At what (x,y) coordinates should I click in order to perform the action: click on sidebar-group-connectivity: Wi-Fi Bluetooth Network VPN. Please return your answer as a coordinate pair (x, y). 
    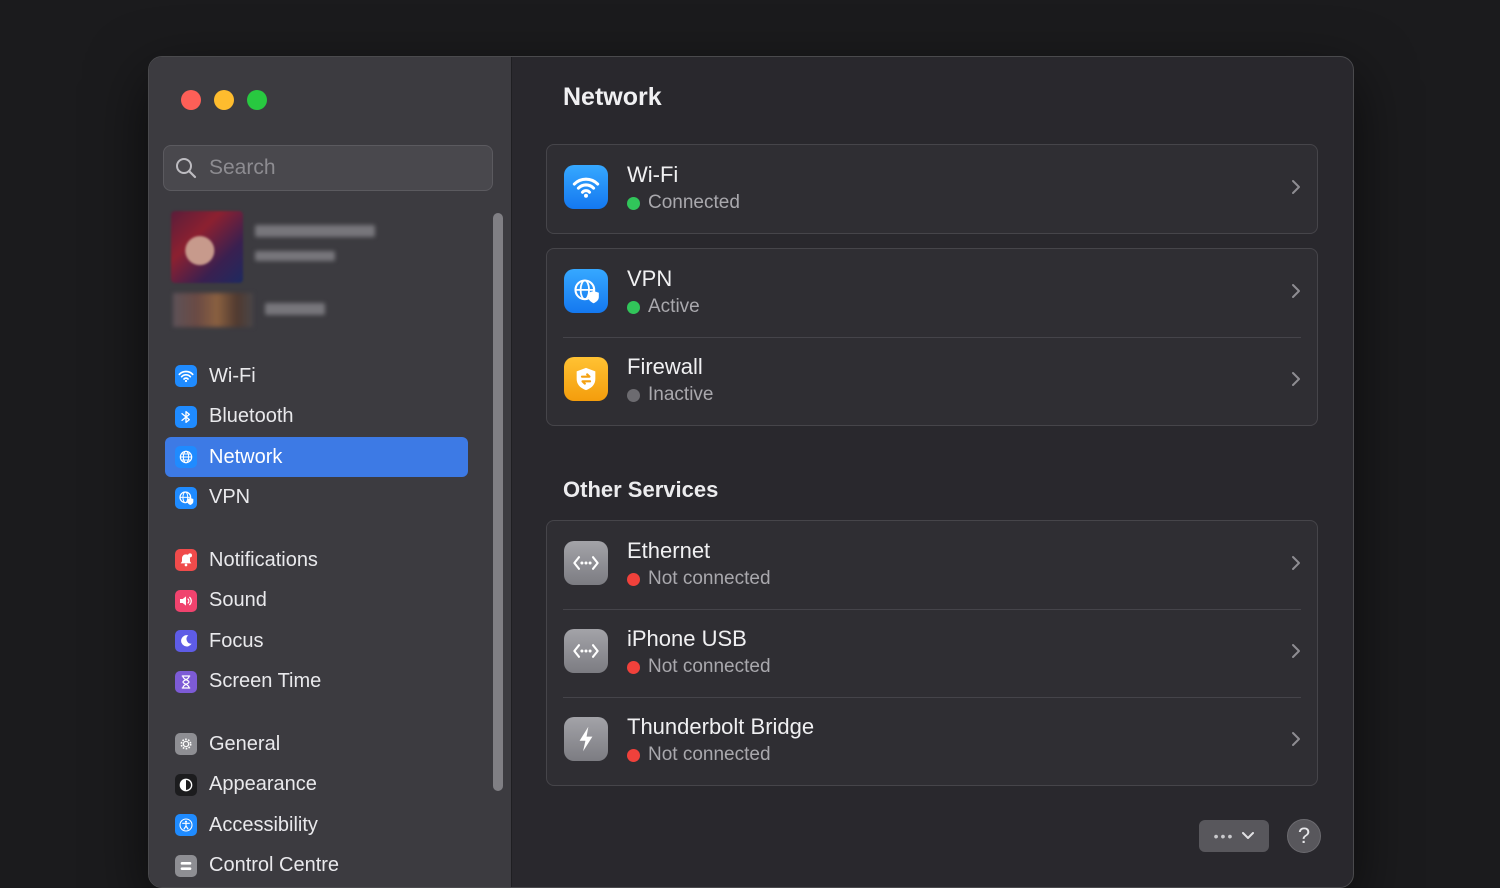
    Looking at the image, I should click on (316, 437).